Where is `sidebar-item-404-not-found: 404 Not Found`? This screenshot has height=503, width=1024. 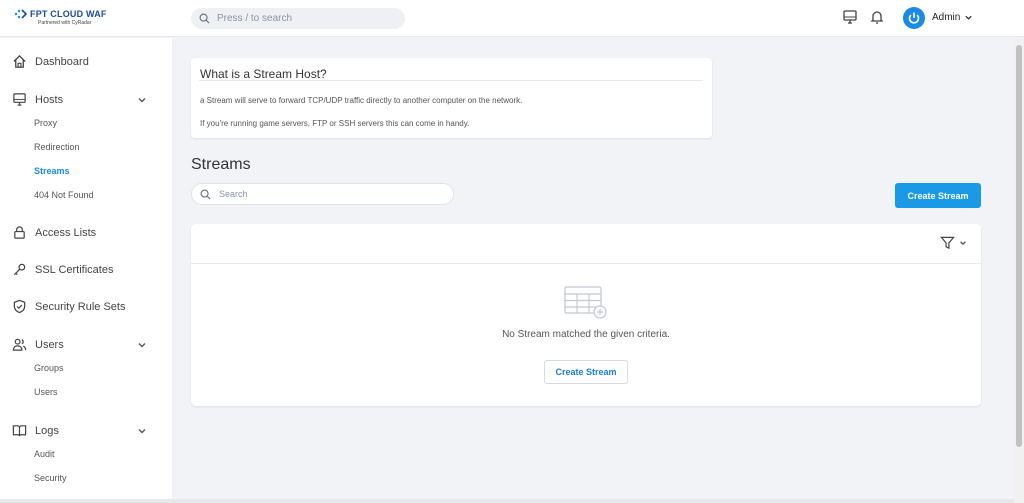
sidebar-item-404-not-found: 404 Not Found is located at coordinates (64, 195).